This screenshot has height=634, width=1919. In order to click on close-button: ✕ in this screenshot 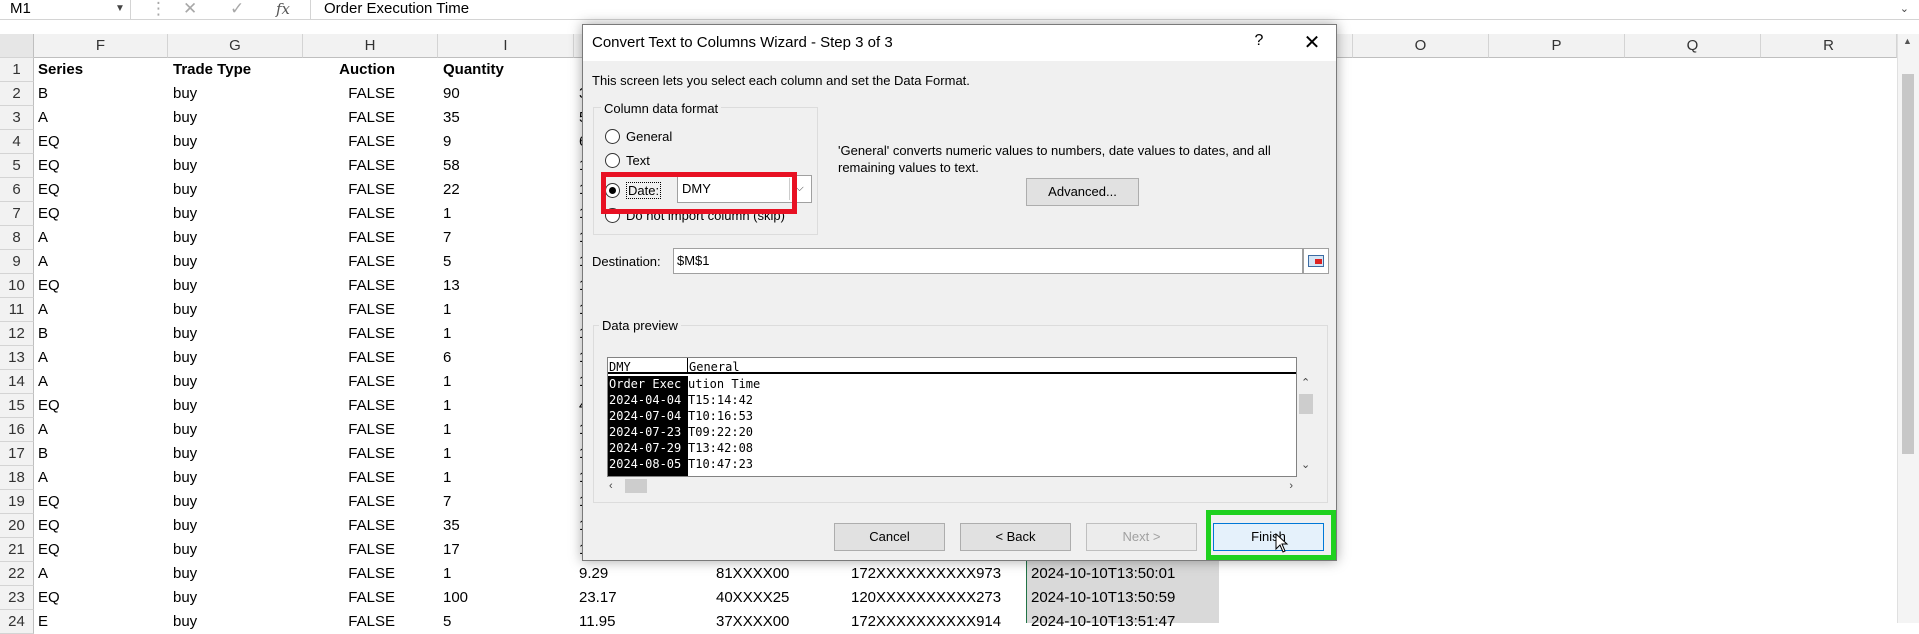, I will do `click(1312, 43)`.